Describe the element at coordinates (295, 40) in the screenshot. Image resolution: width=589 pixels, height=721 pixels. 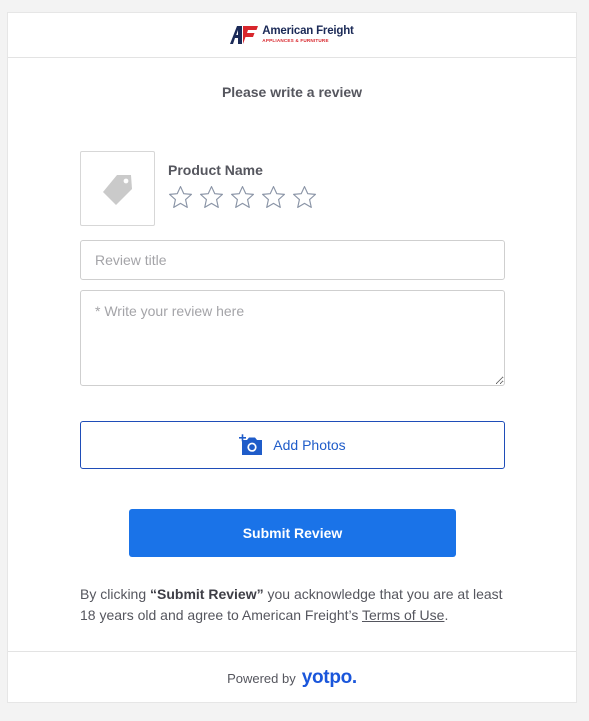
I see `brand-tagline: APPLIANCES & FURNITURE` at that location.